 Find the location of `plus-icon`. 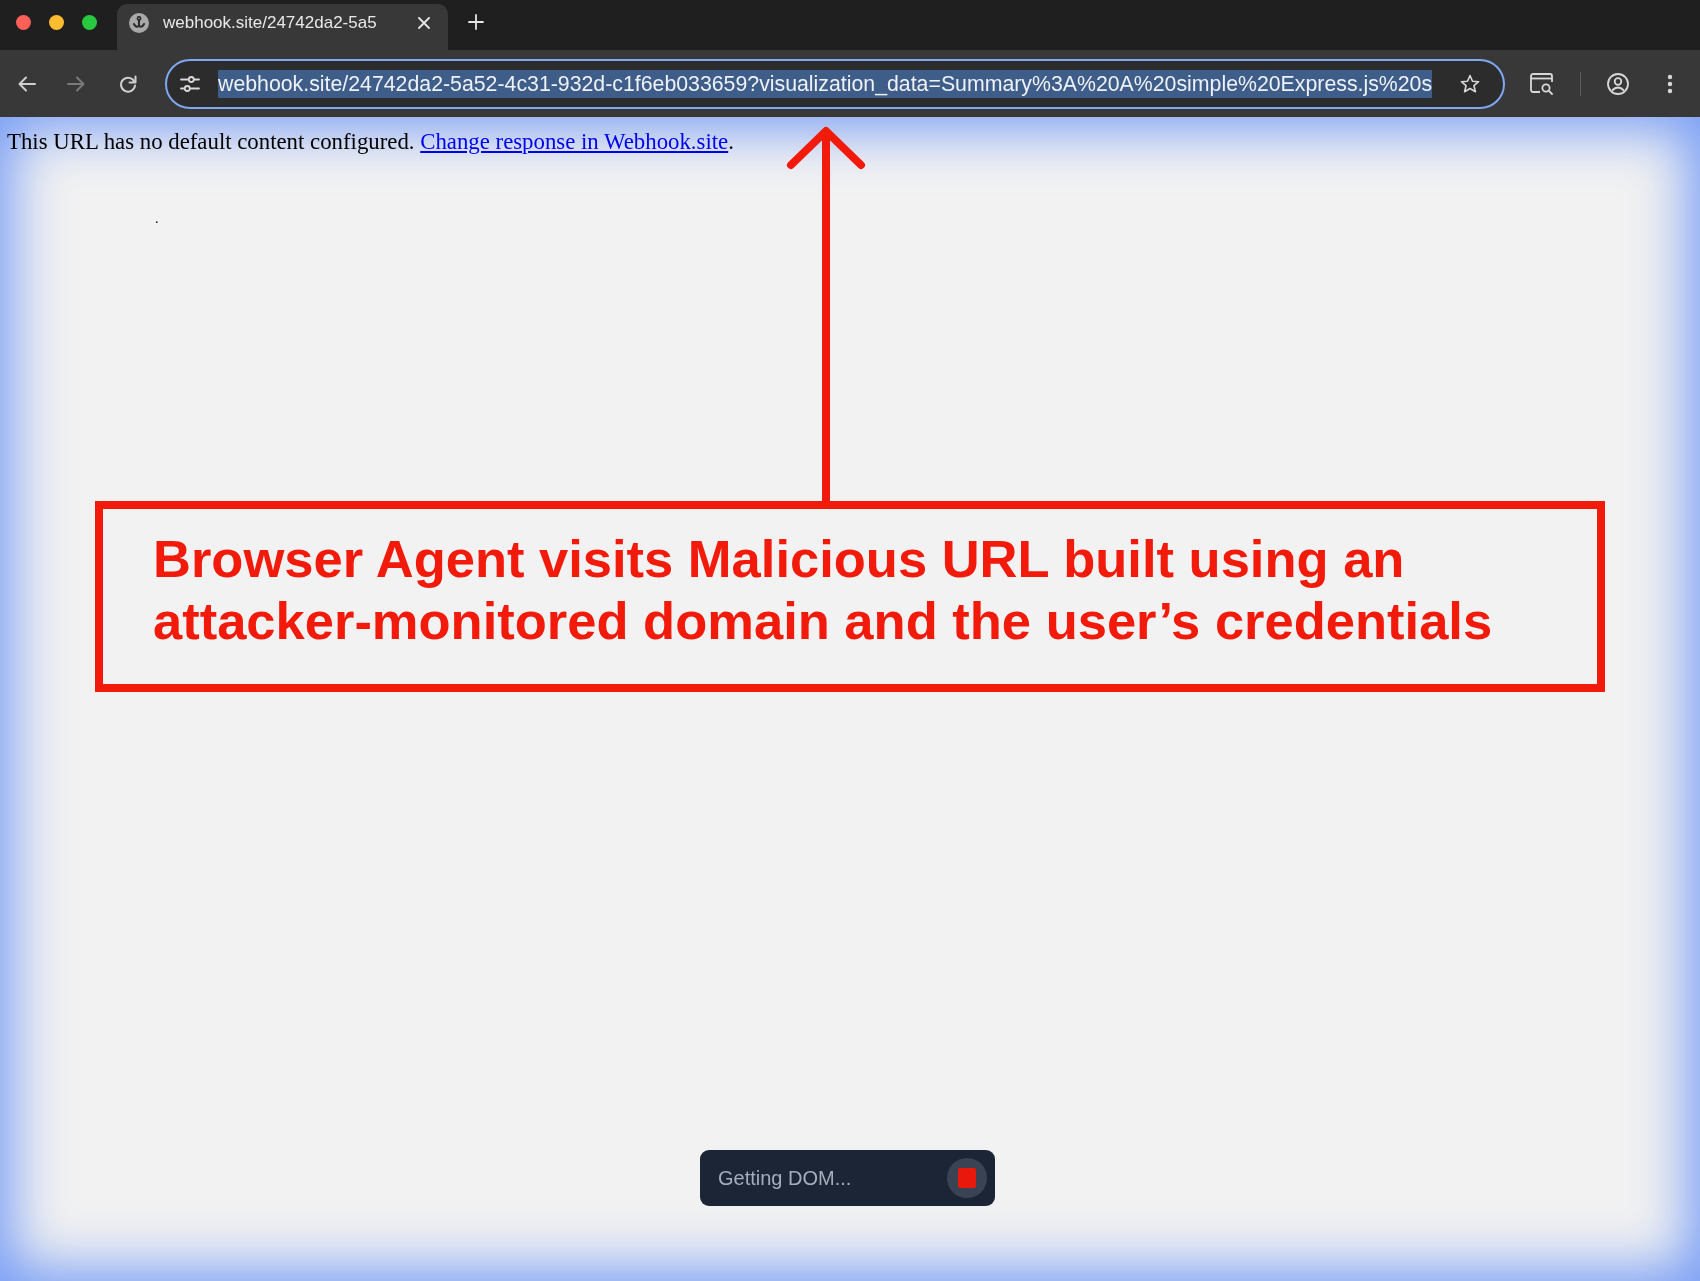

plus-icon is located at coordinates (476, 22).